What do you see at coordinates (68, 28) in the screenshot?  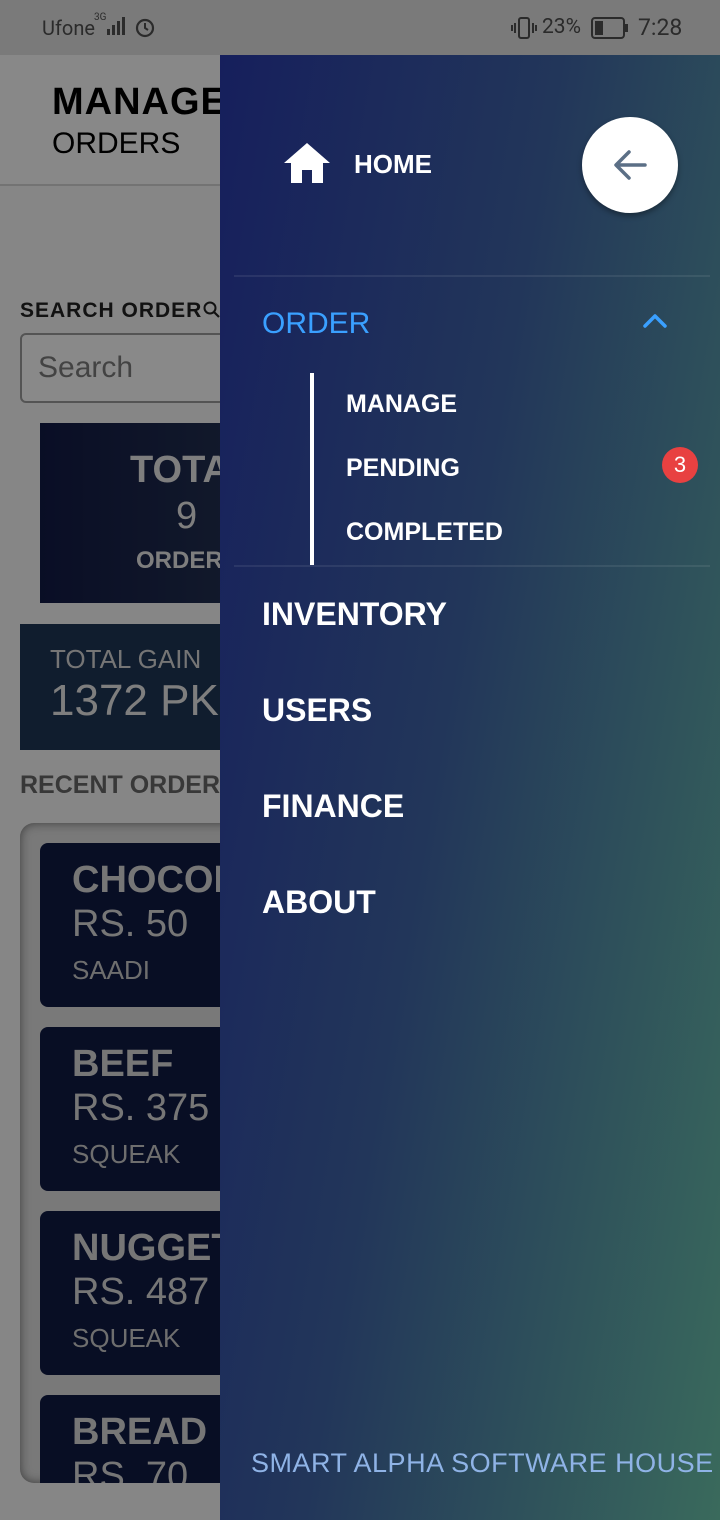 I see `carrier-label: Ufone` at bounding box center [68, 28].